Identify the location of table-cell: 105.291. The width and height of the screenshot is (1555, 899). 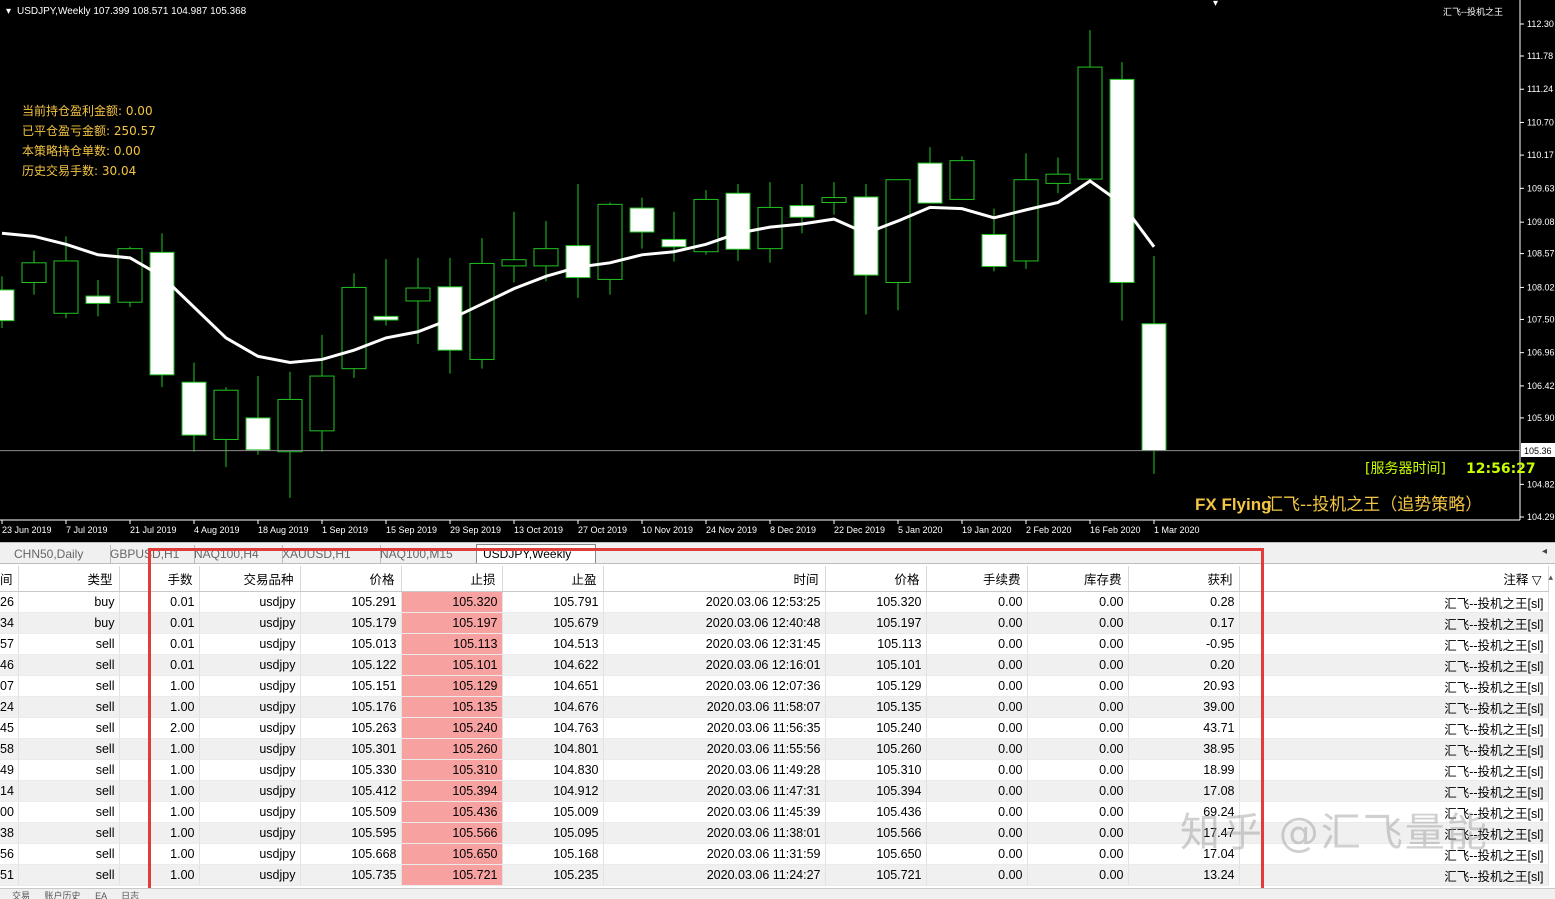
(351, 602).